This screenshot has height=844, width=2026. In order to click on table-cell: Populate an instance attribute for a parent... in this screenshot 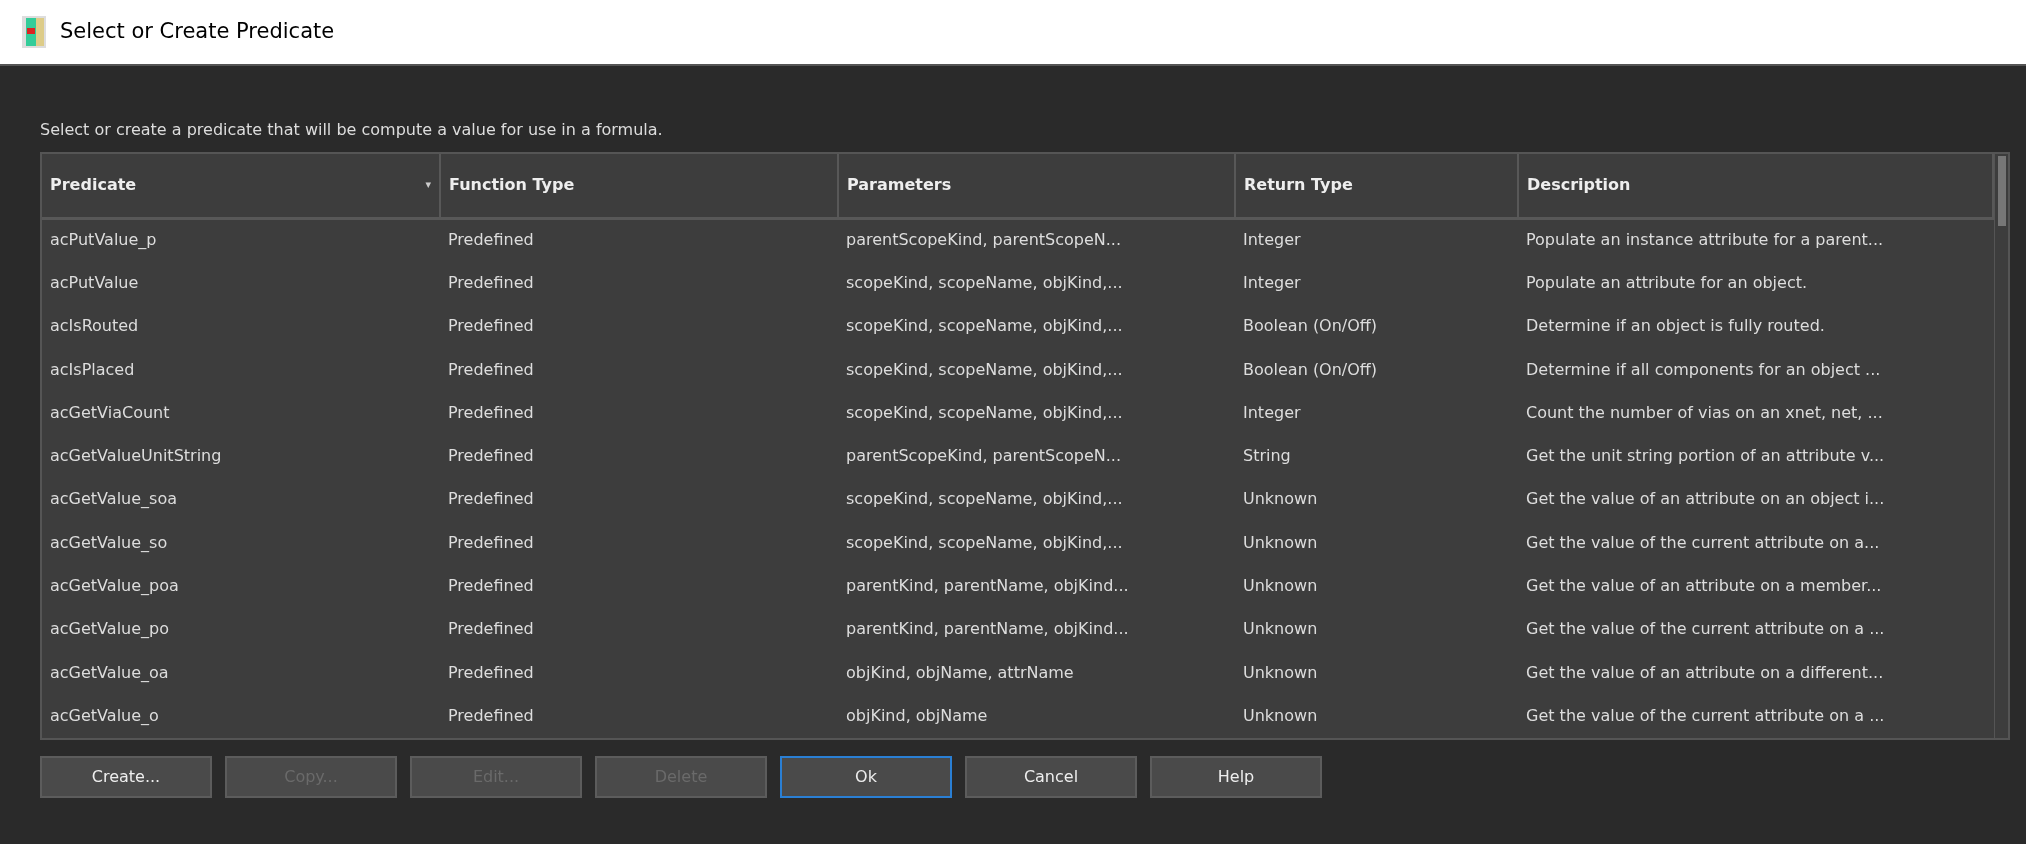, I will do `click(1755, 240)`.